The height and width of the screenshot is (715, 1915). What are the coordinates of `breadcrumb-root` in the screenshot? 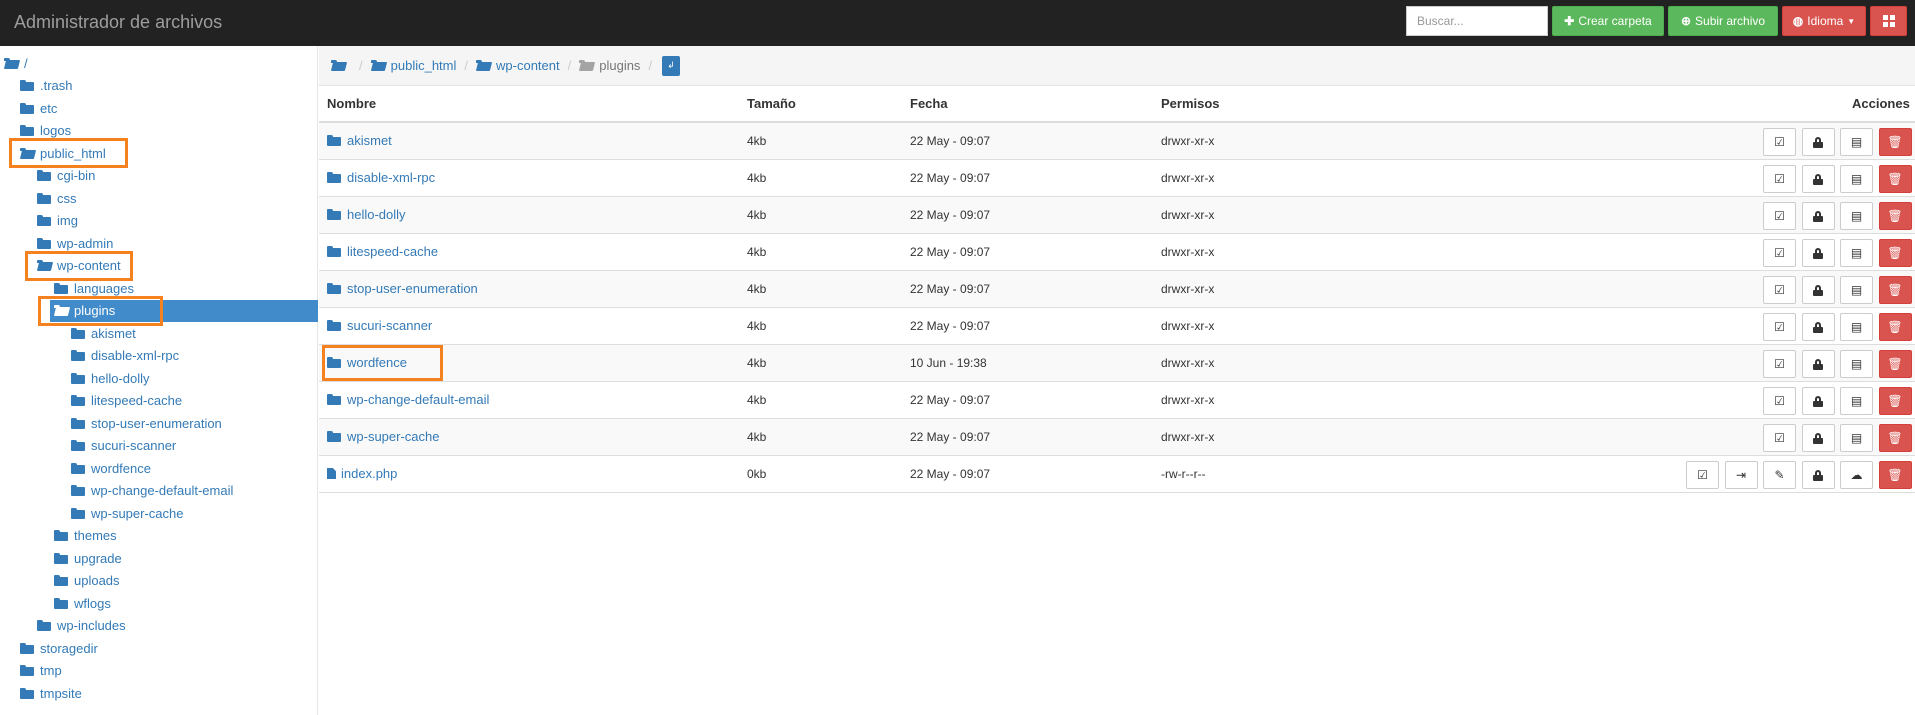 It's located at (341, 65).